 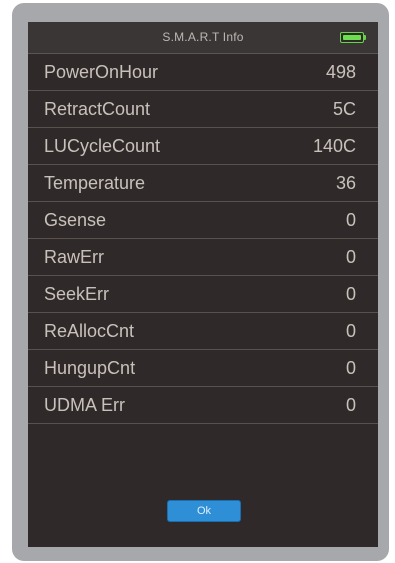 I want to click on attribute-label: ReAllocCnt, so click(x=89, y=331).